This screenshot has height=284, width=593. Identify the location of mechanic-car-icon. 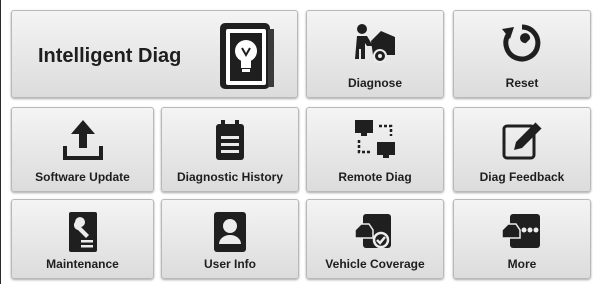
(375, 43).